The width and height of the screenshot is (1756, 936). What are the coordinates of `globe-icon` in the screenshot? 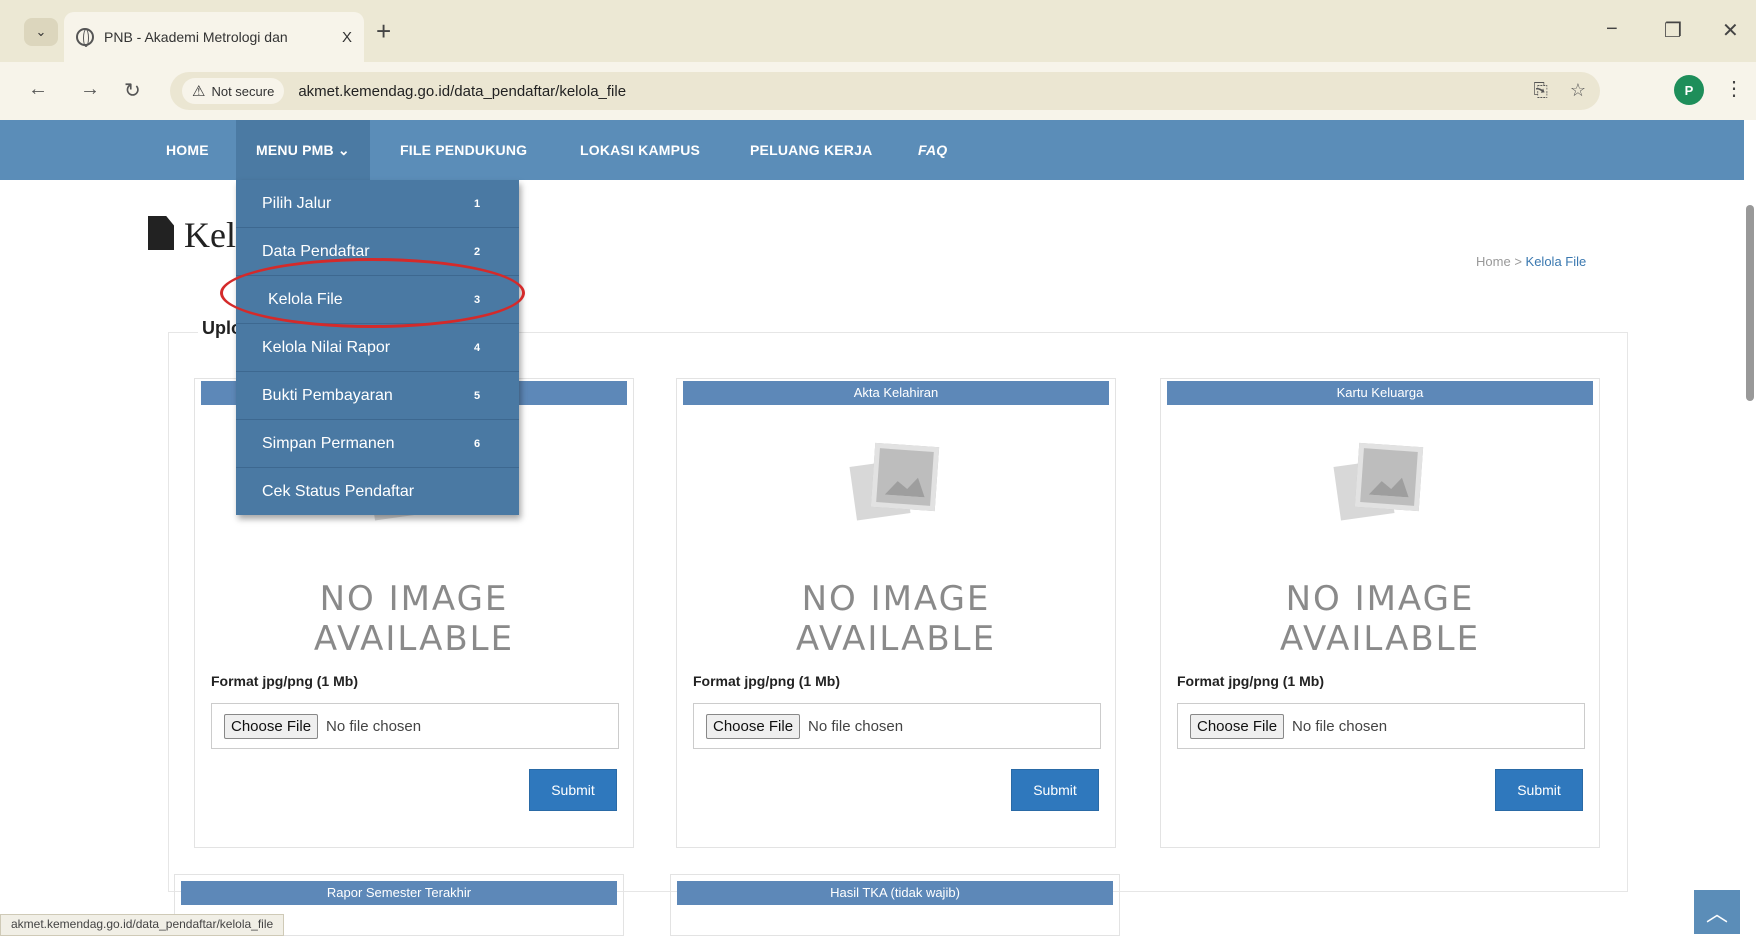 It's located at (85, 37).